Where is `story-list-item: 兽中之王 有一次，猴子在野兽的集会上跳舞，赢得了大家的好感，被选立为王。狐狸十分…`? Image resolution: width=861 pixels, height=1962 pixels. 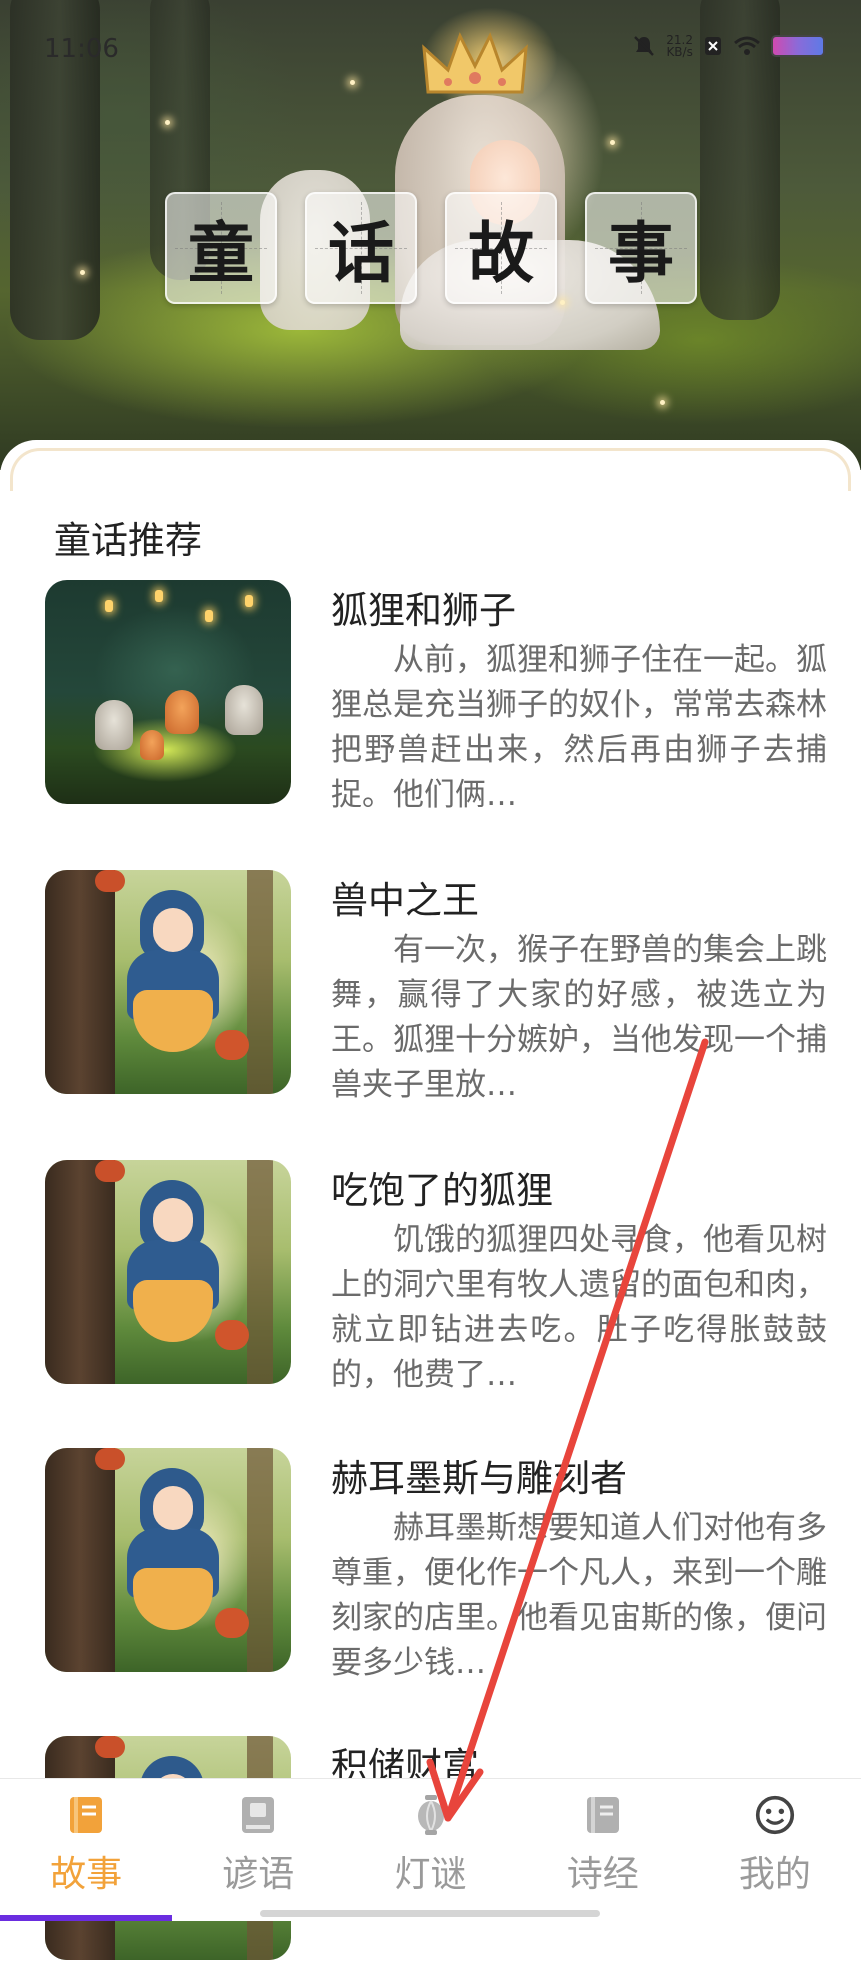
story-list-item: 兽中之王 有一次，猴子在野兽的集会上跳舞，赢得了大家的好感，被选立为王。狐狸十分… is located at coordinates (436, 986).